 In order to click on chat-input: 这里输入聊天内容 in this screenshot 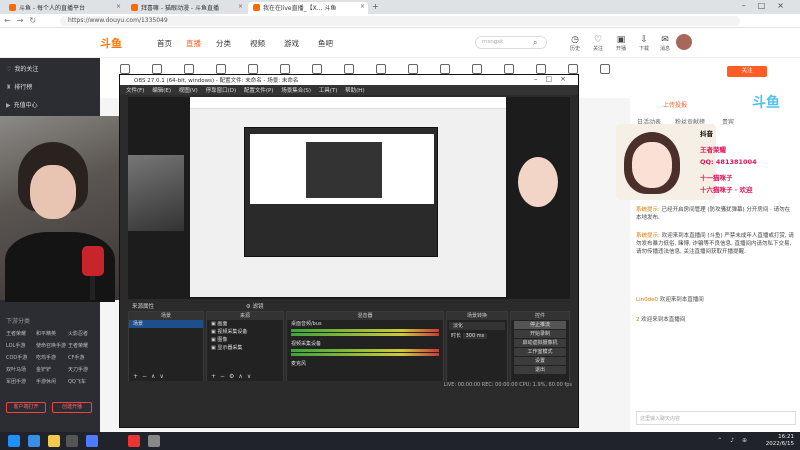, I will do `click(716, 418)`.